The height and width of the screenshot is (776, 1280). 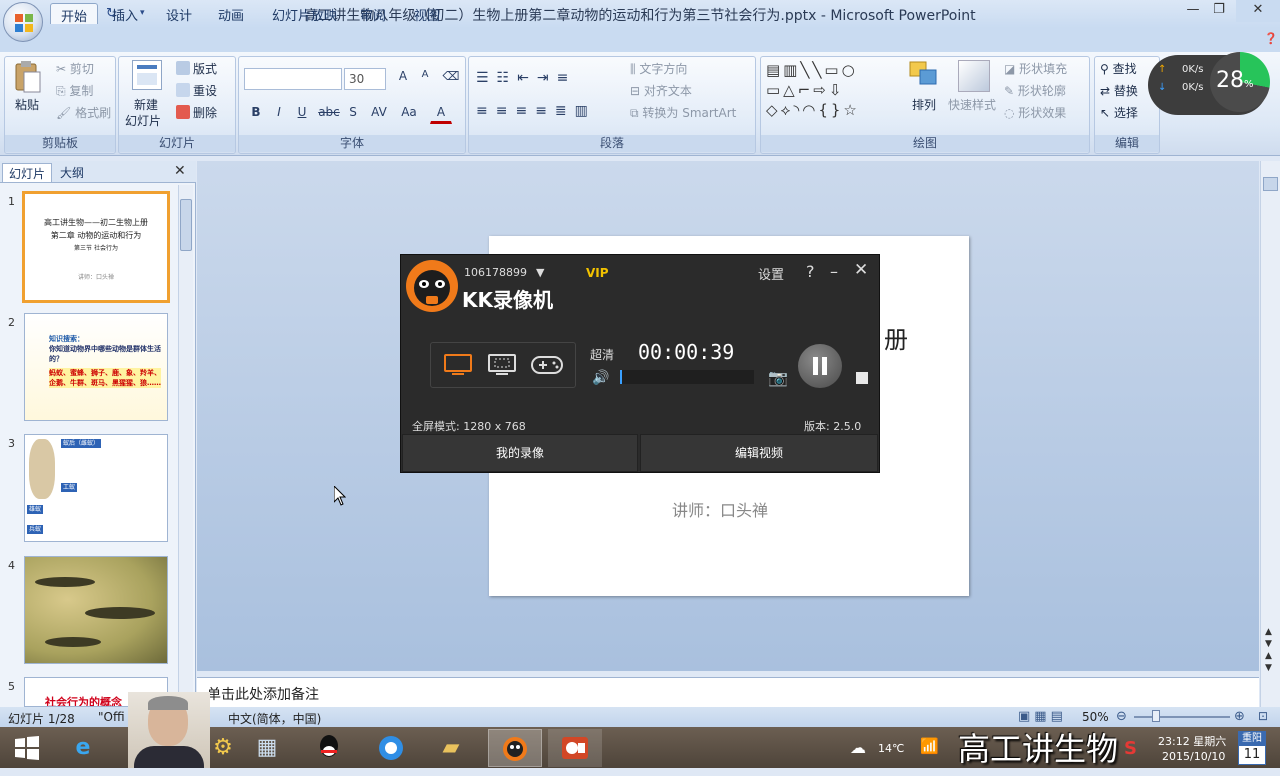 What do you see at coordinates (1119, 90) in the screenshot?
I see `replace-button: ⇄ 替换` at bounding box center [1119, 90].